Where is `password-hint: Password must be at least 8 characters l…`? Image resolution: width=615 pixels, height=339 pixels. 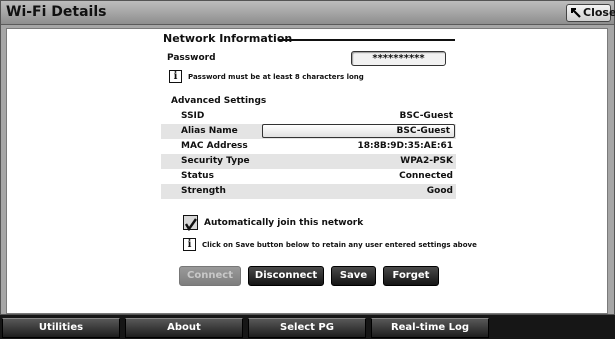 password-hint: Password must be at least 8 characters l… is located at coordinates (276, 77).